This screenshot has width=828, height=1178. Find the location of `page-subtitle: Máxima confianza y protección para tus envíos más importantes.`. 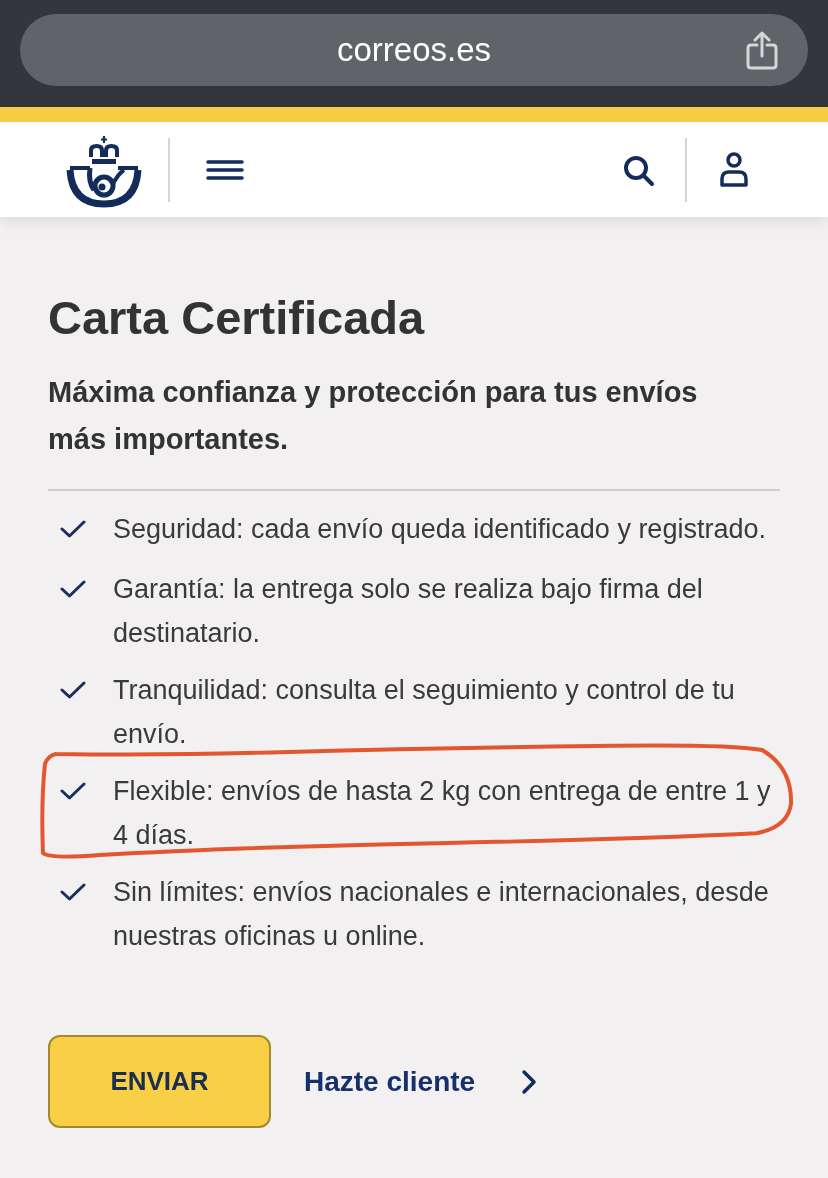

page-subtitle: Máxima confianza y protección para tus envíos más importantes. is located at coordinates (373, 416).